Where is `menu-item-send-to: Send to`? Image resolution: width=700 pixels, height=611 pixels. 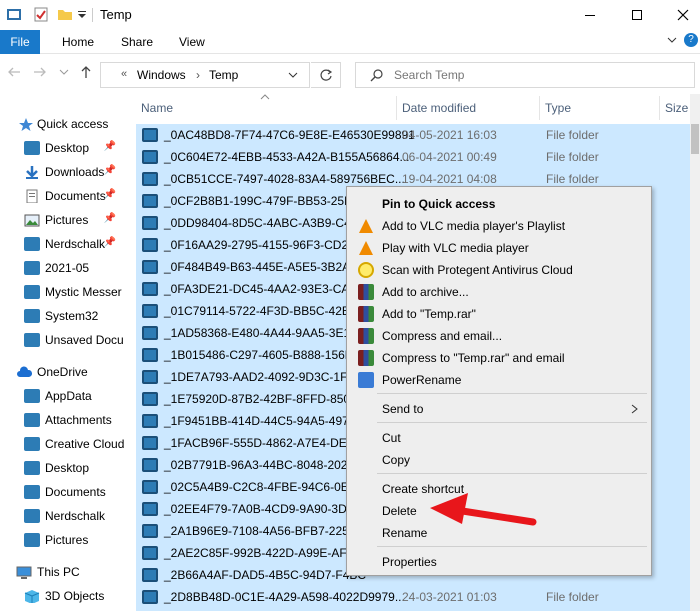
menu-item-send-to: Send to is located at coordinates (499, 409).